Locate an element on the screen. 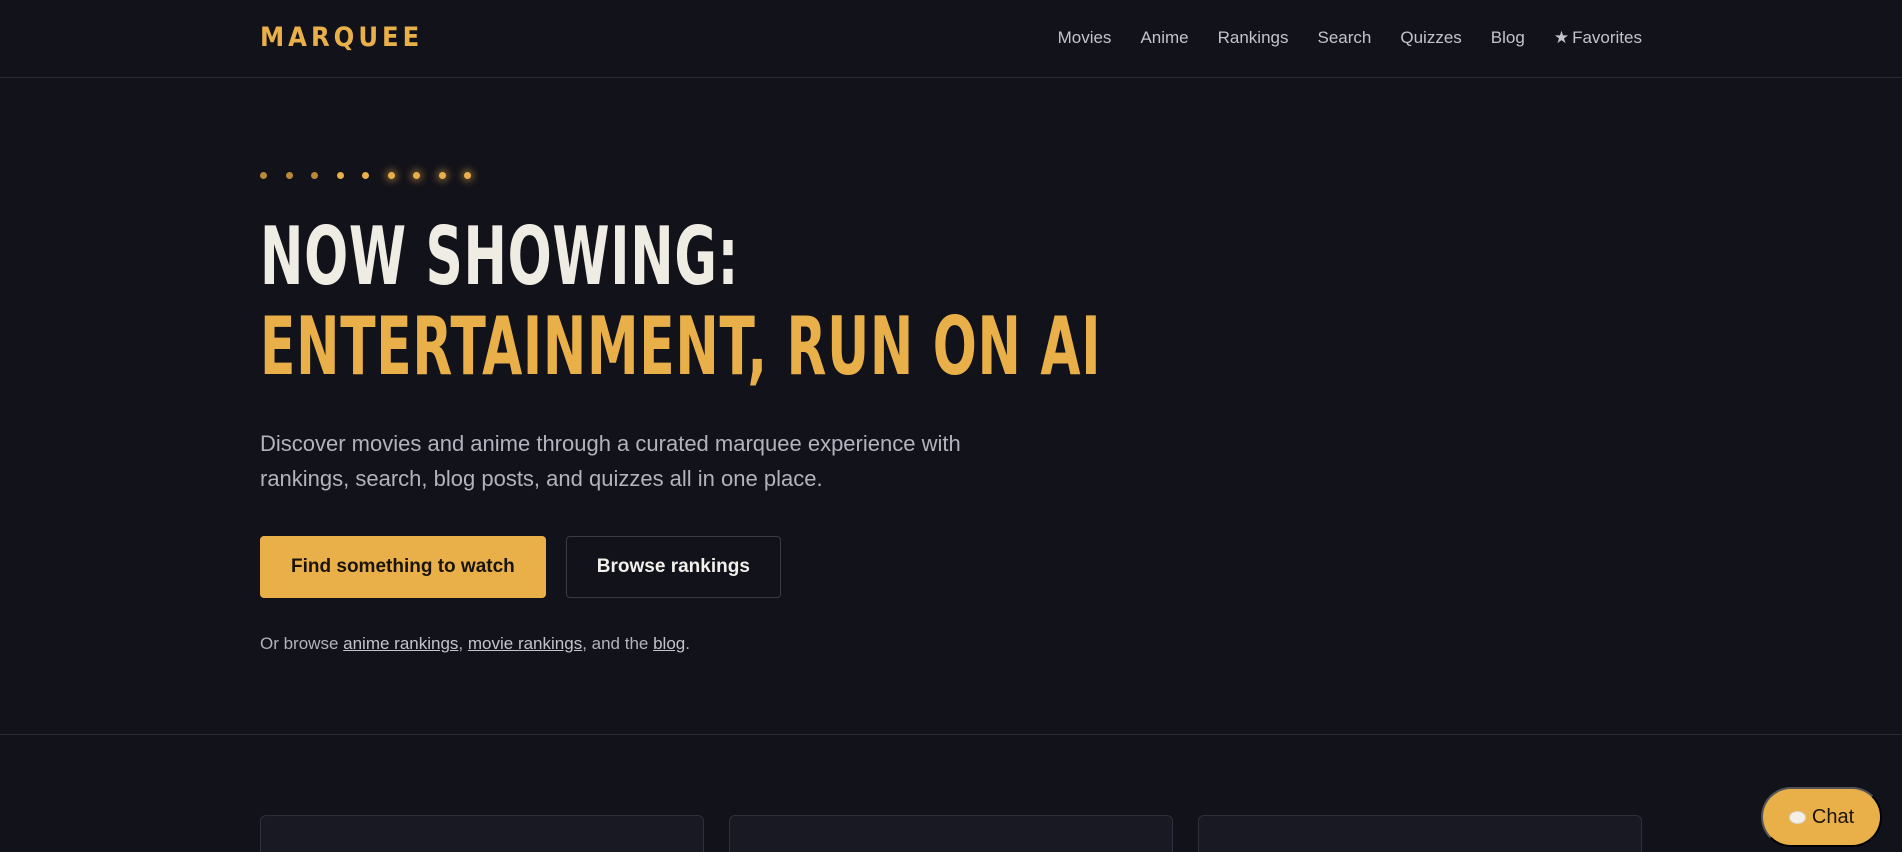 This screenshot has height=852, width=1902. blog-link: blog is located at coordinates (669, 643).